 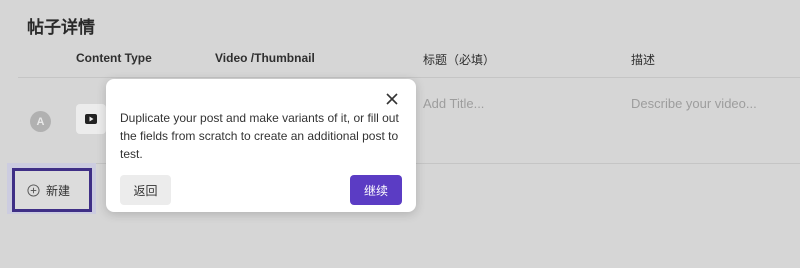 I want to click on new-button-label: 新建, so click(x=58, y=190).